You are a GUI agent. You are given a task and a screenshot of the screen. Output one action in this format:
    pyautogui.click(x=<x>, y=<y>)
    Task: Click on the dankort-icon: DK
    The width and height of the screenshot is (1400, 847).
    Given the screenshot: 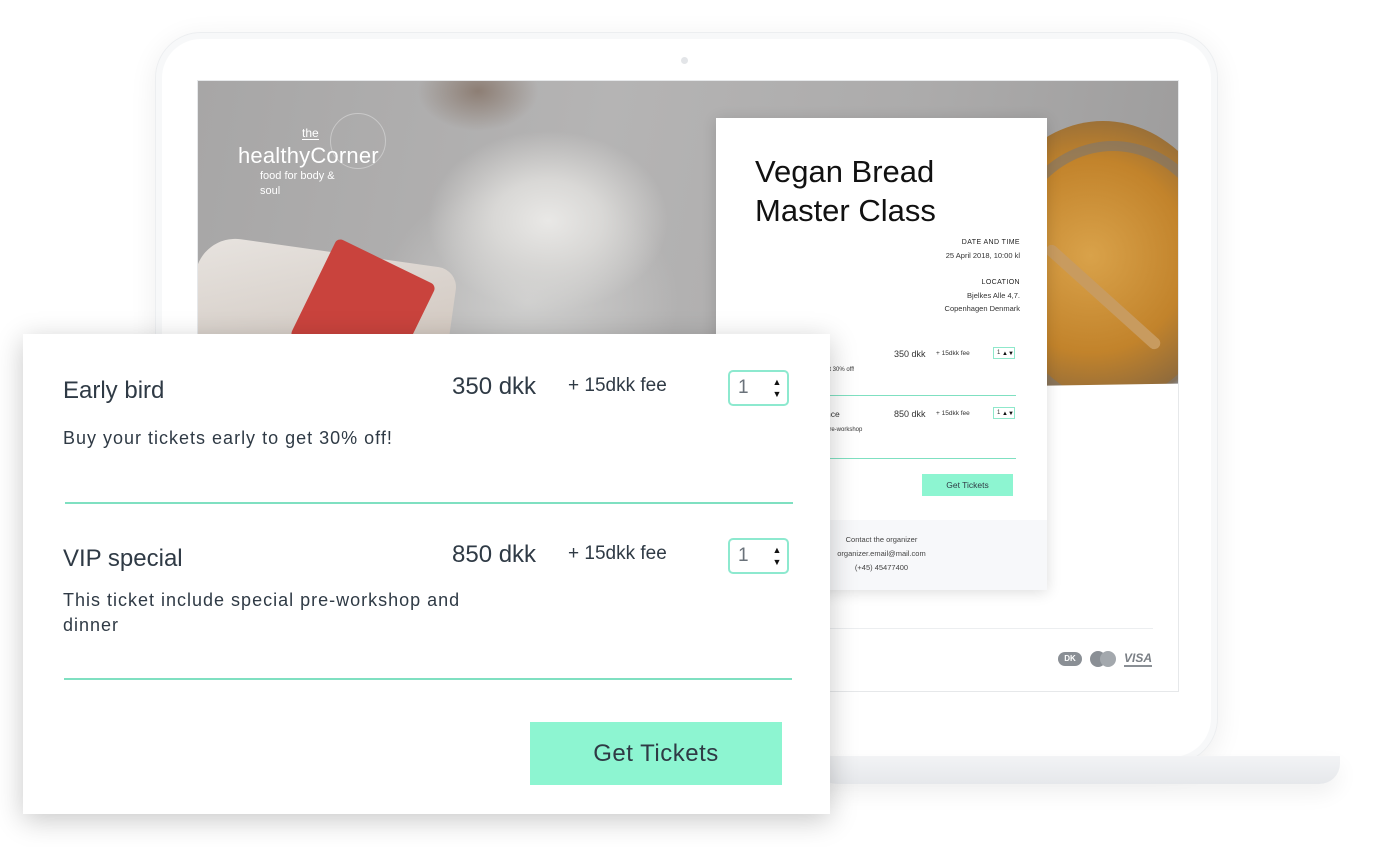 What is the action you would take?
    pyautogui.click(x=1070, y=659)
    